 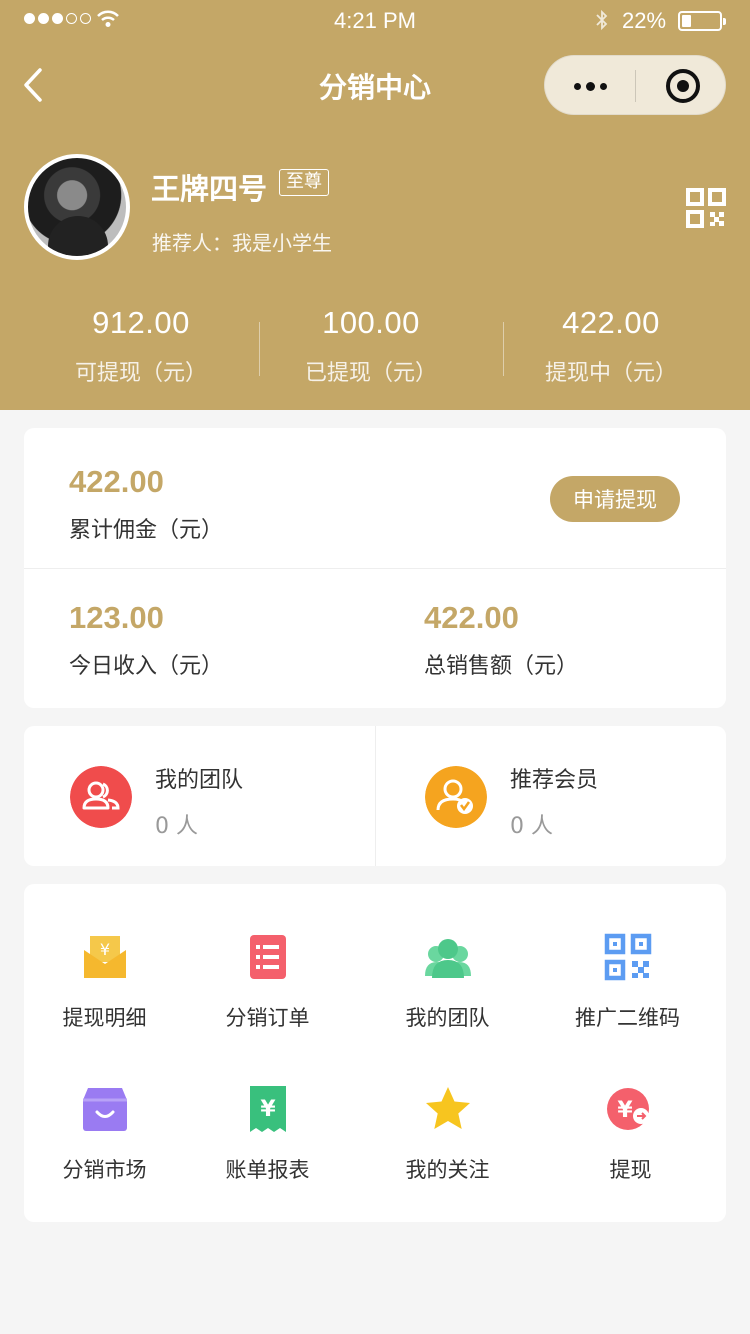 I want to click on total-sales-value: 422.00, so click(x=471, y=617).